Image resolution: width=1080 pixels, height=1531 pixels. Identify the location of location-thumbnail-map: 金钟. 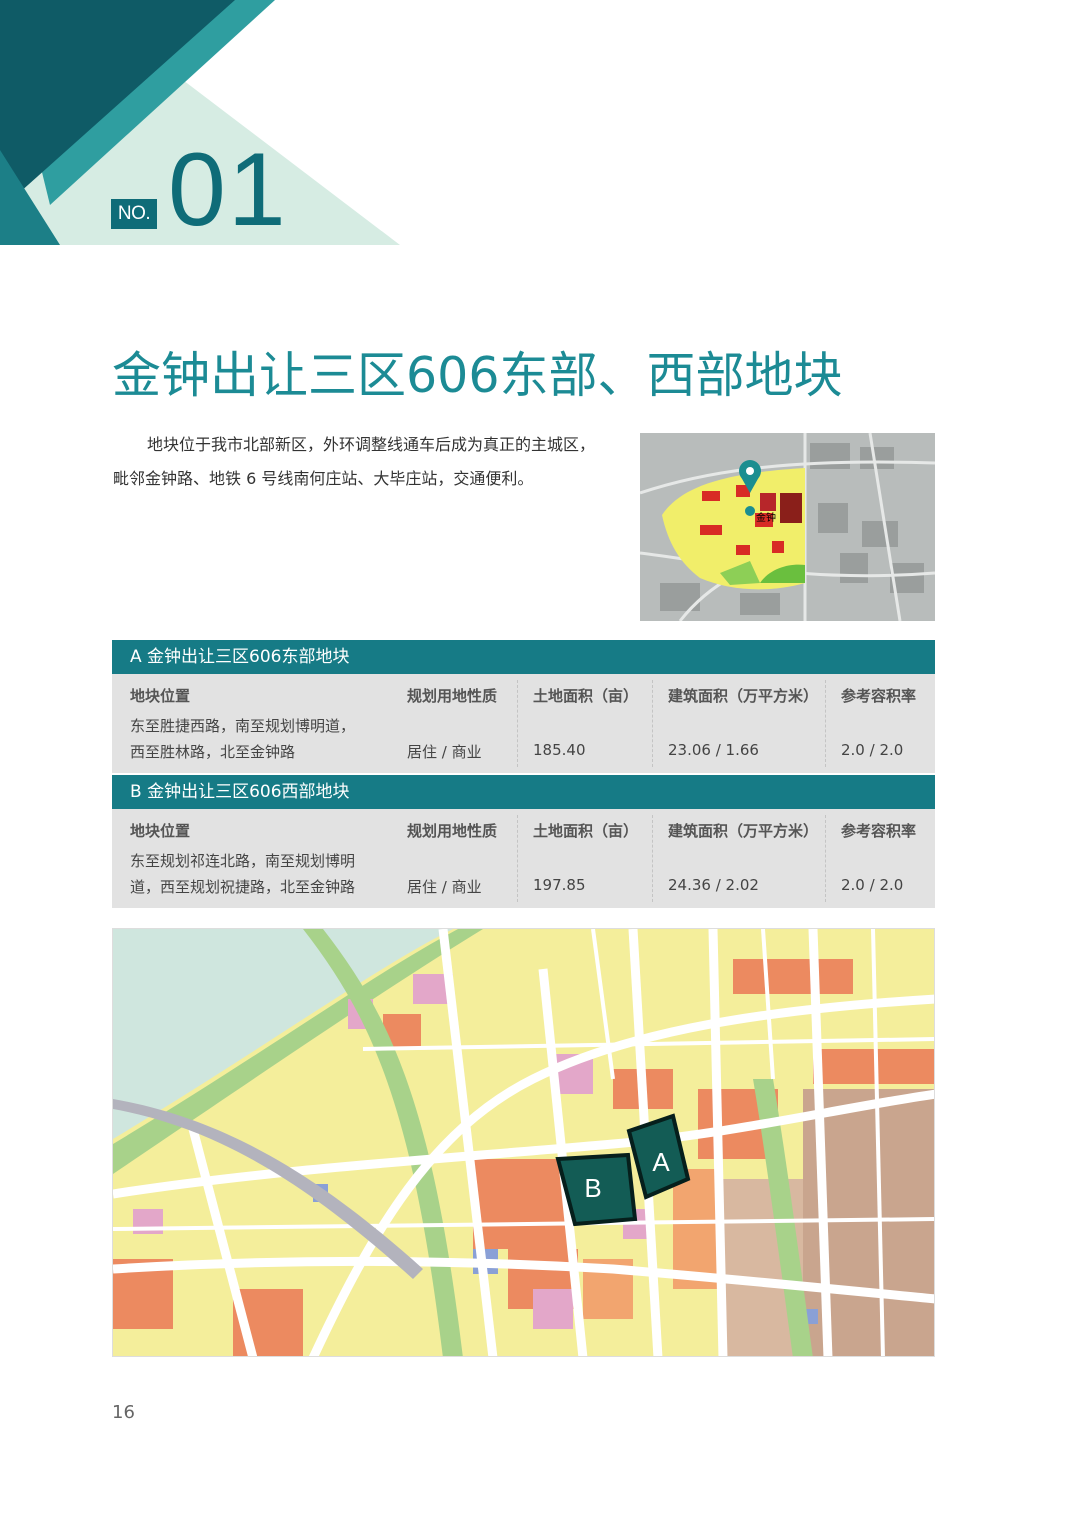
(787, 527).